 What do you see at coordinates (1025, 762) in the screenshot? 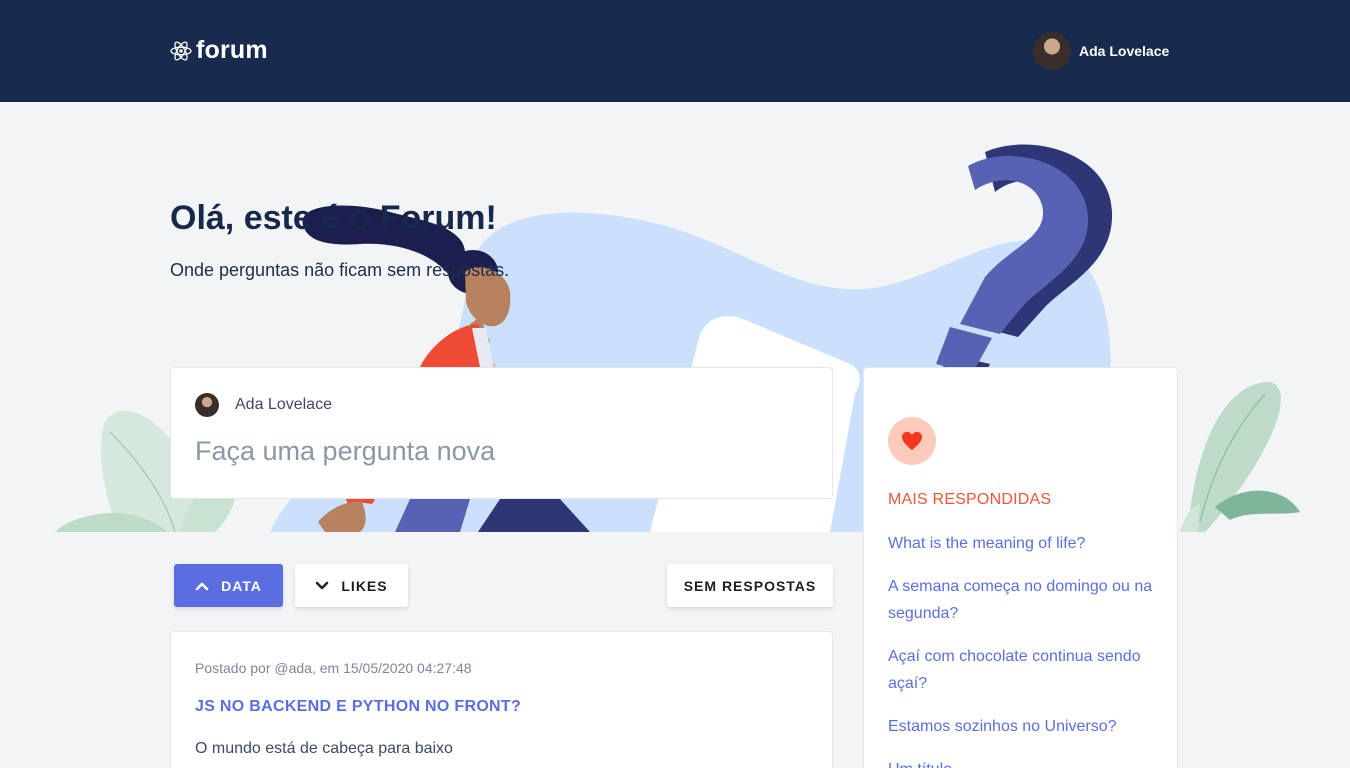
I see `most-answered-item: Um título` at bounding box center [1025, 762].